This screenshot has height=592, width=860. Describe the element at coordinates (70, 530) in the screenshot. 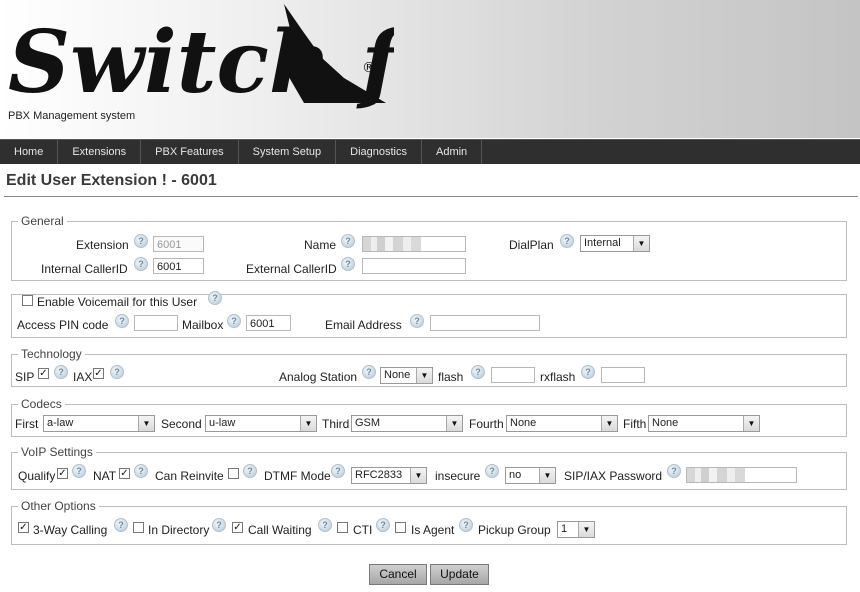

I see `three-way-calling-label: 3-Way Calling` at that location.